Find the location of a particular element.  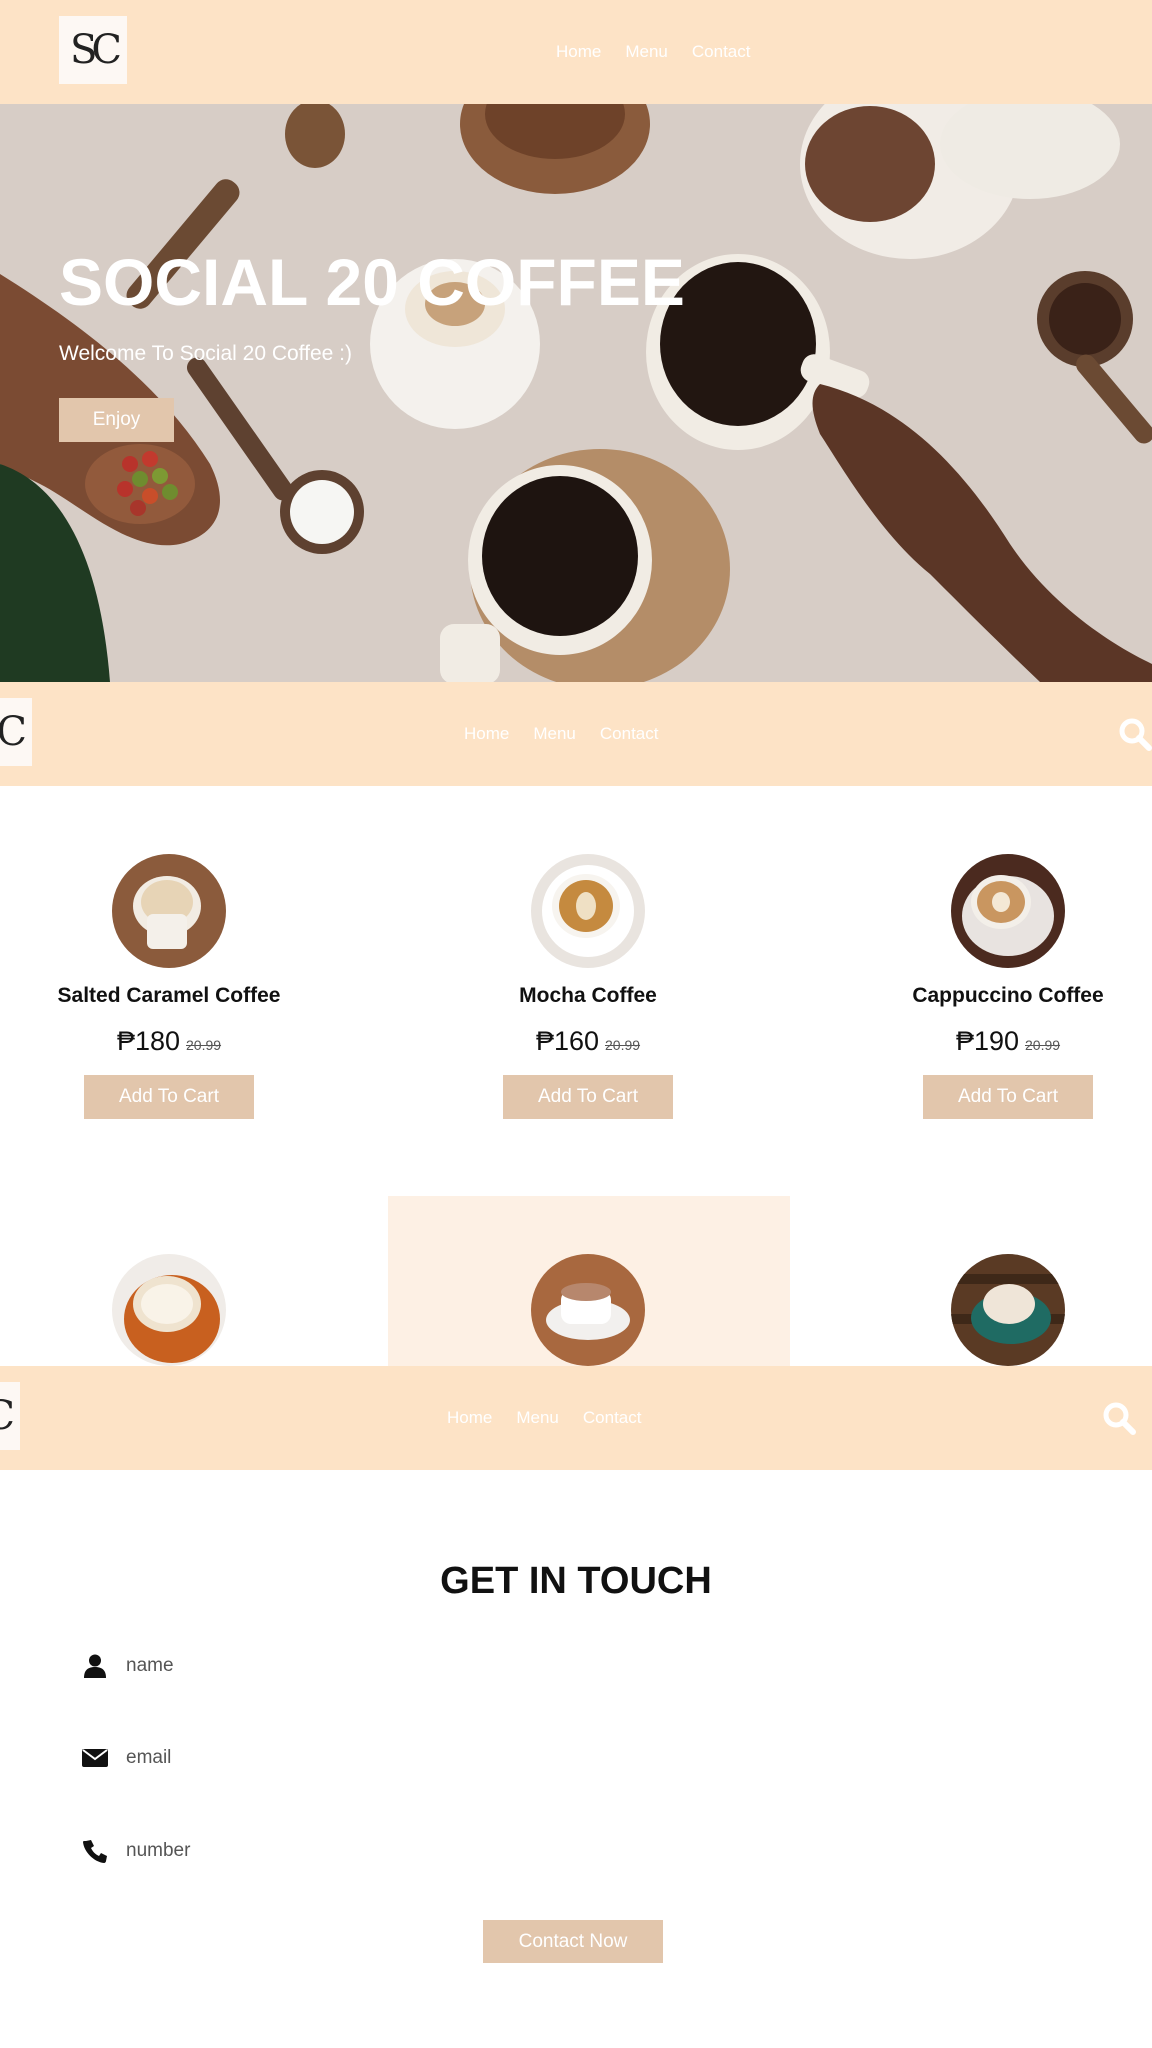

phone-icon is located at coordinates (95, 1851).